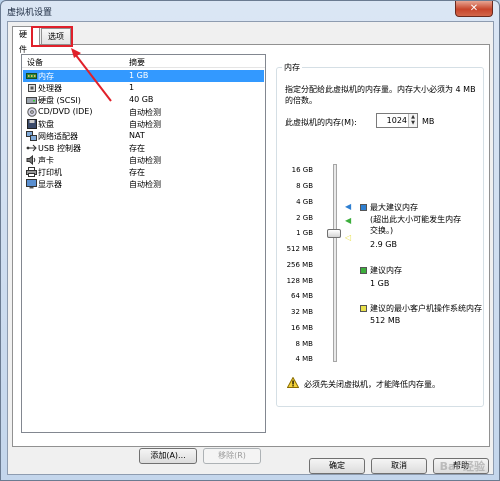  I want to click on scale-label: 512 MB, so click(299, 249).